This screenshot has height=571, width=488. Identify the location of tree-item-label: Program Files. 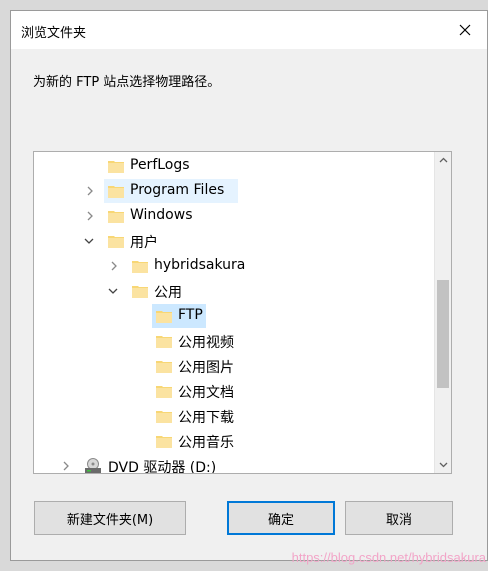
(177, 190).